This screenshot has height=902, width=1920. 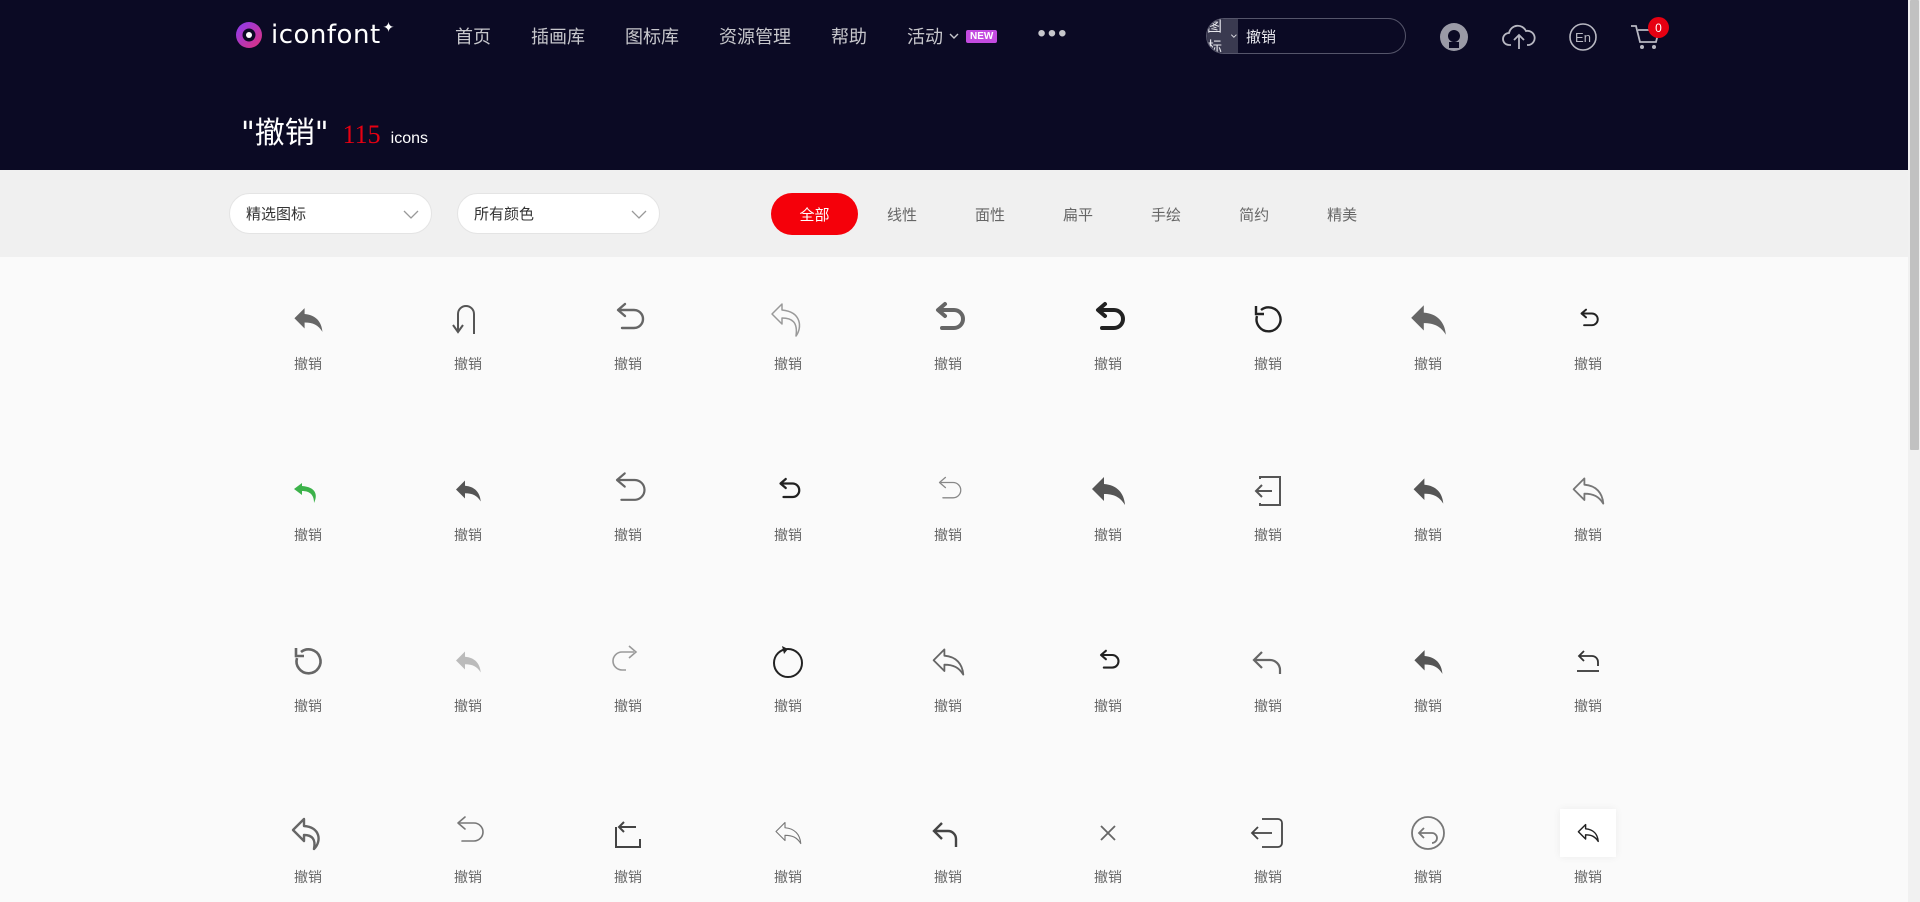 What do you see at coordinates (1108, 833) in the screenshot?
I see `close-x-icon` at bounding box center [1108, 833].